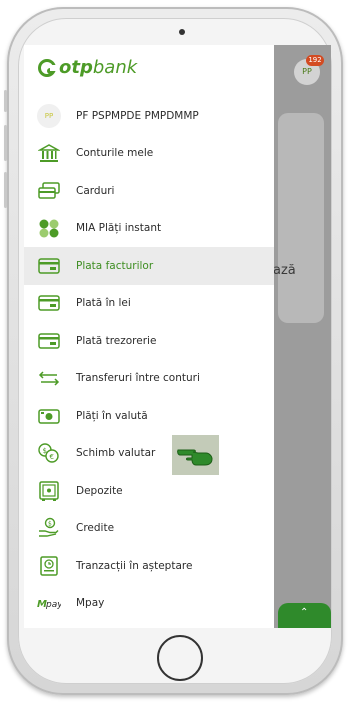  What do you see at coordinates (149, 529) in the screenshot?
I see `menu-item-credite: $ Credite` at bounding box center [149, 529].